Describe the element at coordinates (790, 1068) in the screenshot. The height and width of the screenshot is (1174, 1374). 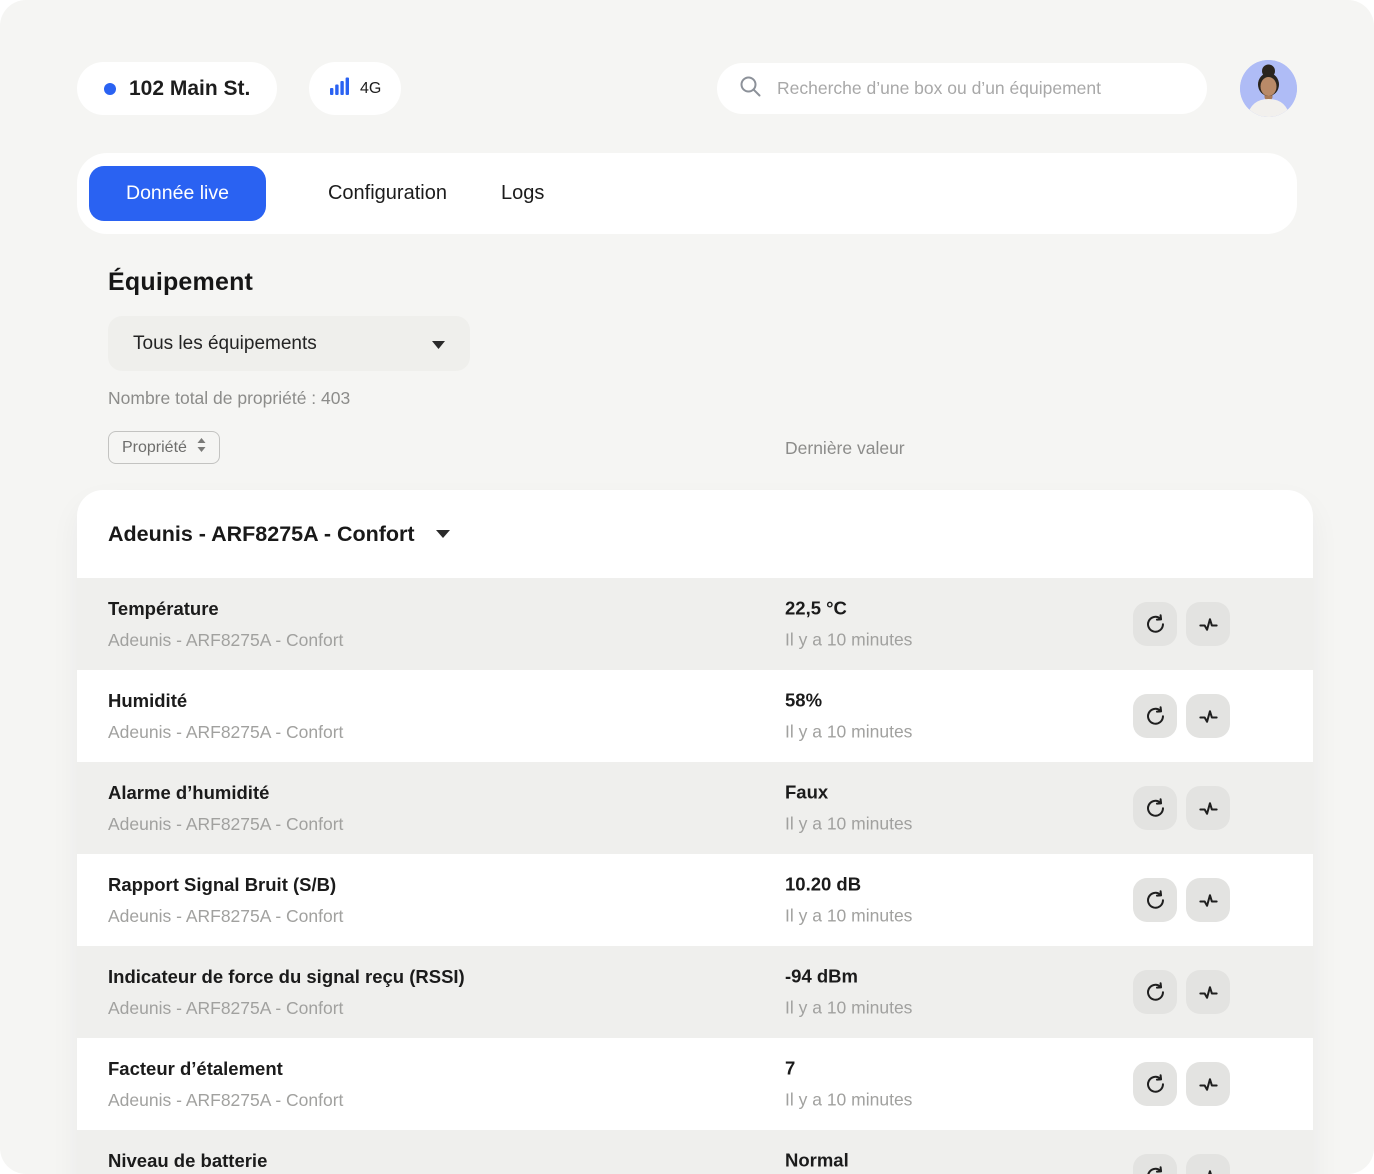
I see `property-value: 7` at that location.